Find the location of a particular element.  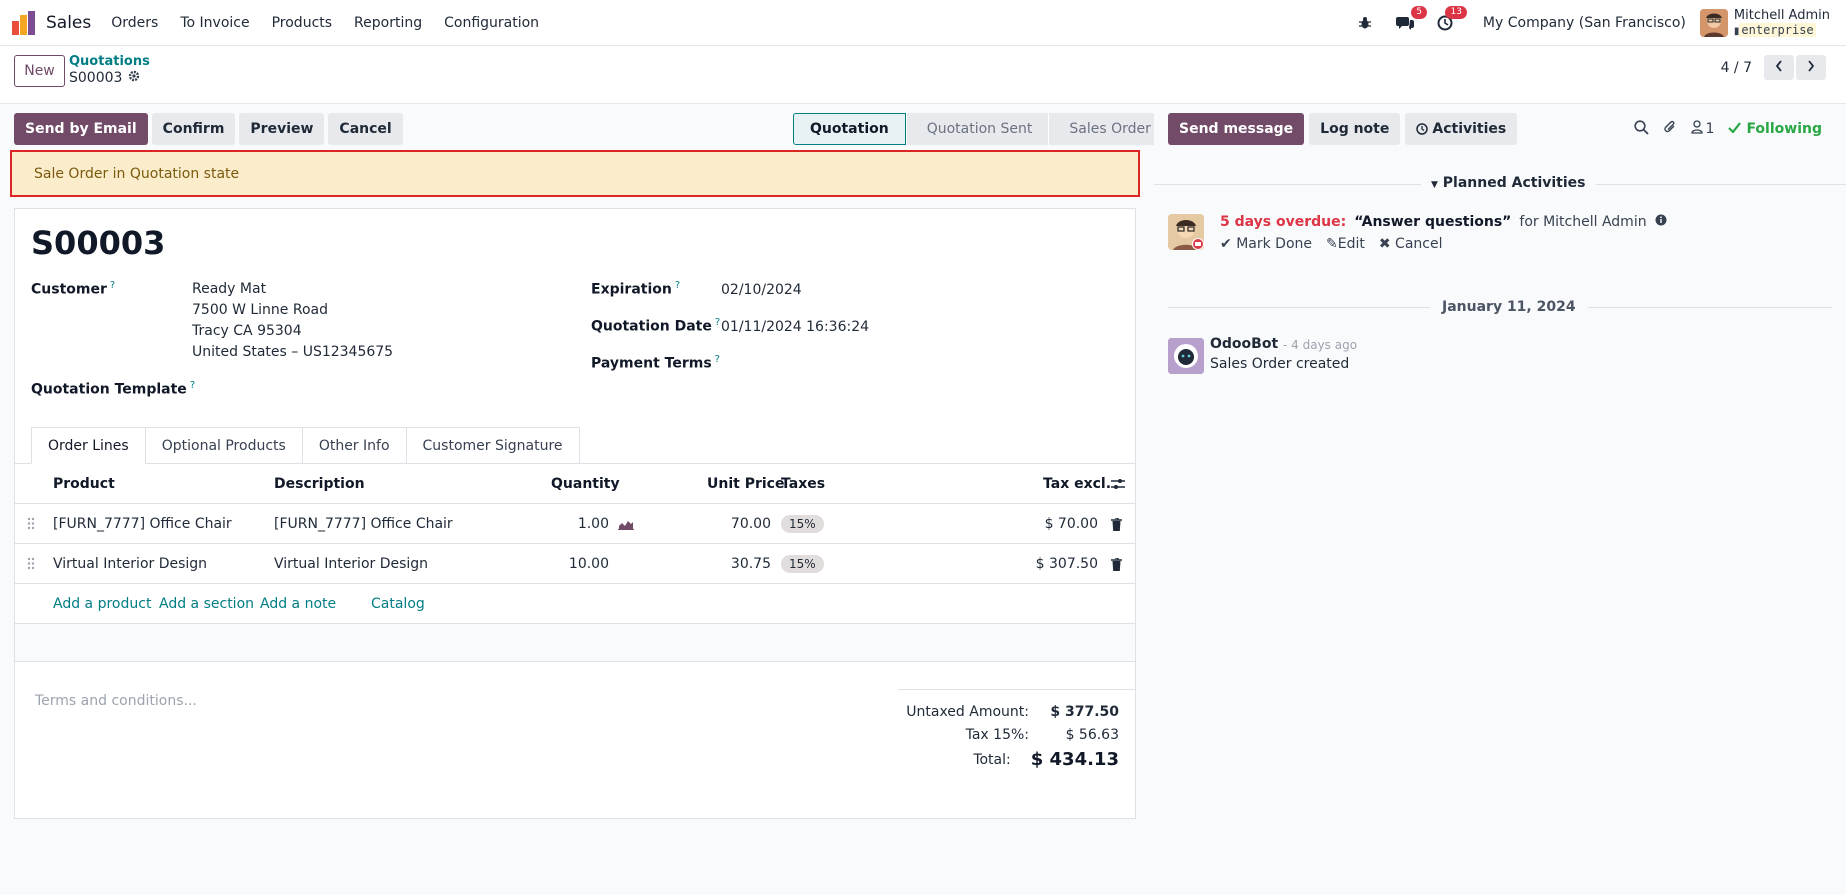

line-subtotal: $ 70.00 is located at coordinates (1071, 524).